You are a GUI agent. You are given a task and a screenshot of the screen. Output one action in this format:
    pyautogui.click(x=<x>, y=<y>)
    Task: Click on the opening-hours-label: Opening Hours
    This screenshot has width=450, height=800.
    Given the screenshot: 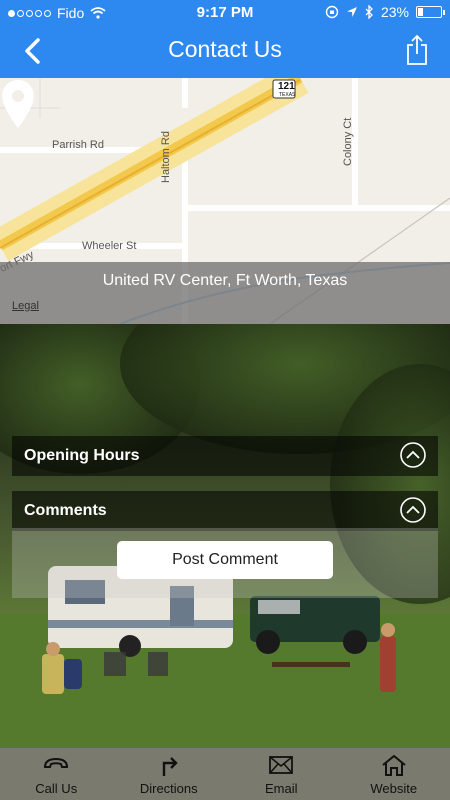 What is the action you would take?
    pyautogui.click(x=82, y=455)
    